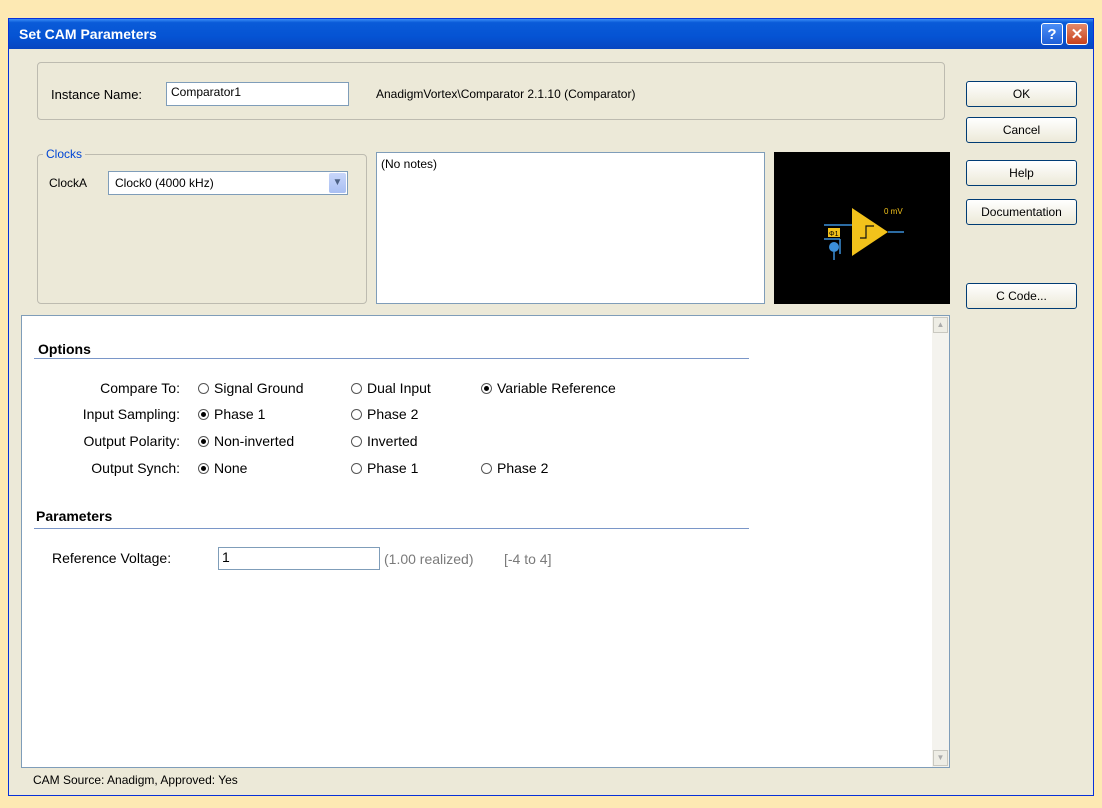  I want to click on documentation-button: Documentation, so click(1021, 212).